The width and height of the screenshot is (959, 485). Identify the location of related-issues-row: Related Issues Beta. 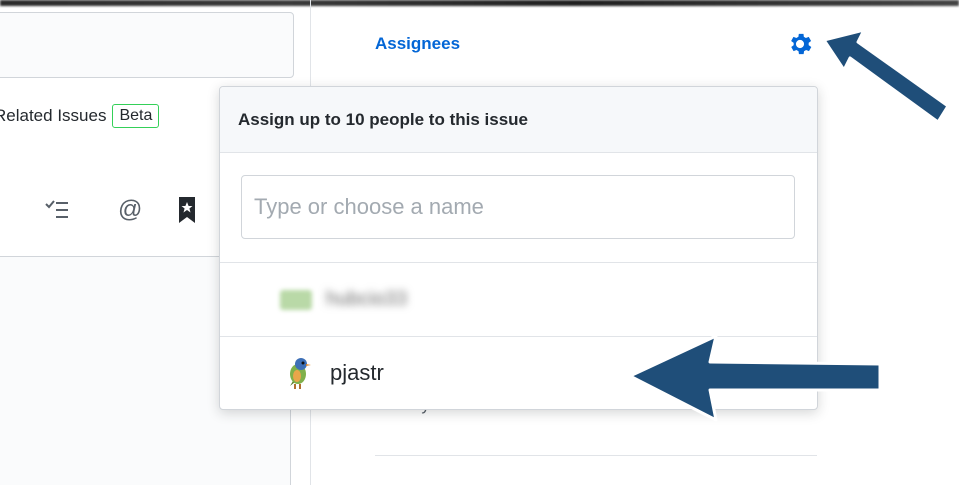
(80, 116).